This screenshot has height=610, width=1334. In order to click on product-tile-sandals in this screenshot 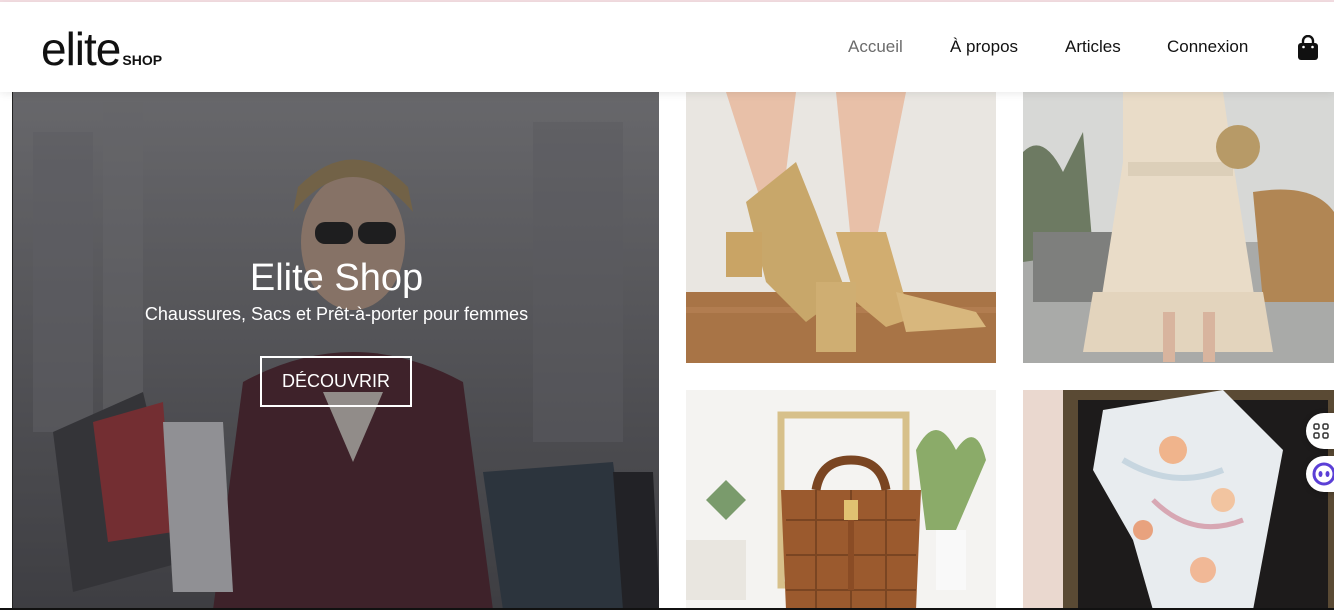, I will do `click(841, 227)`.